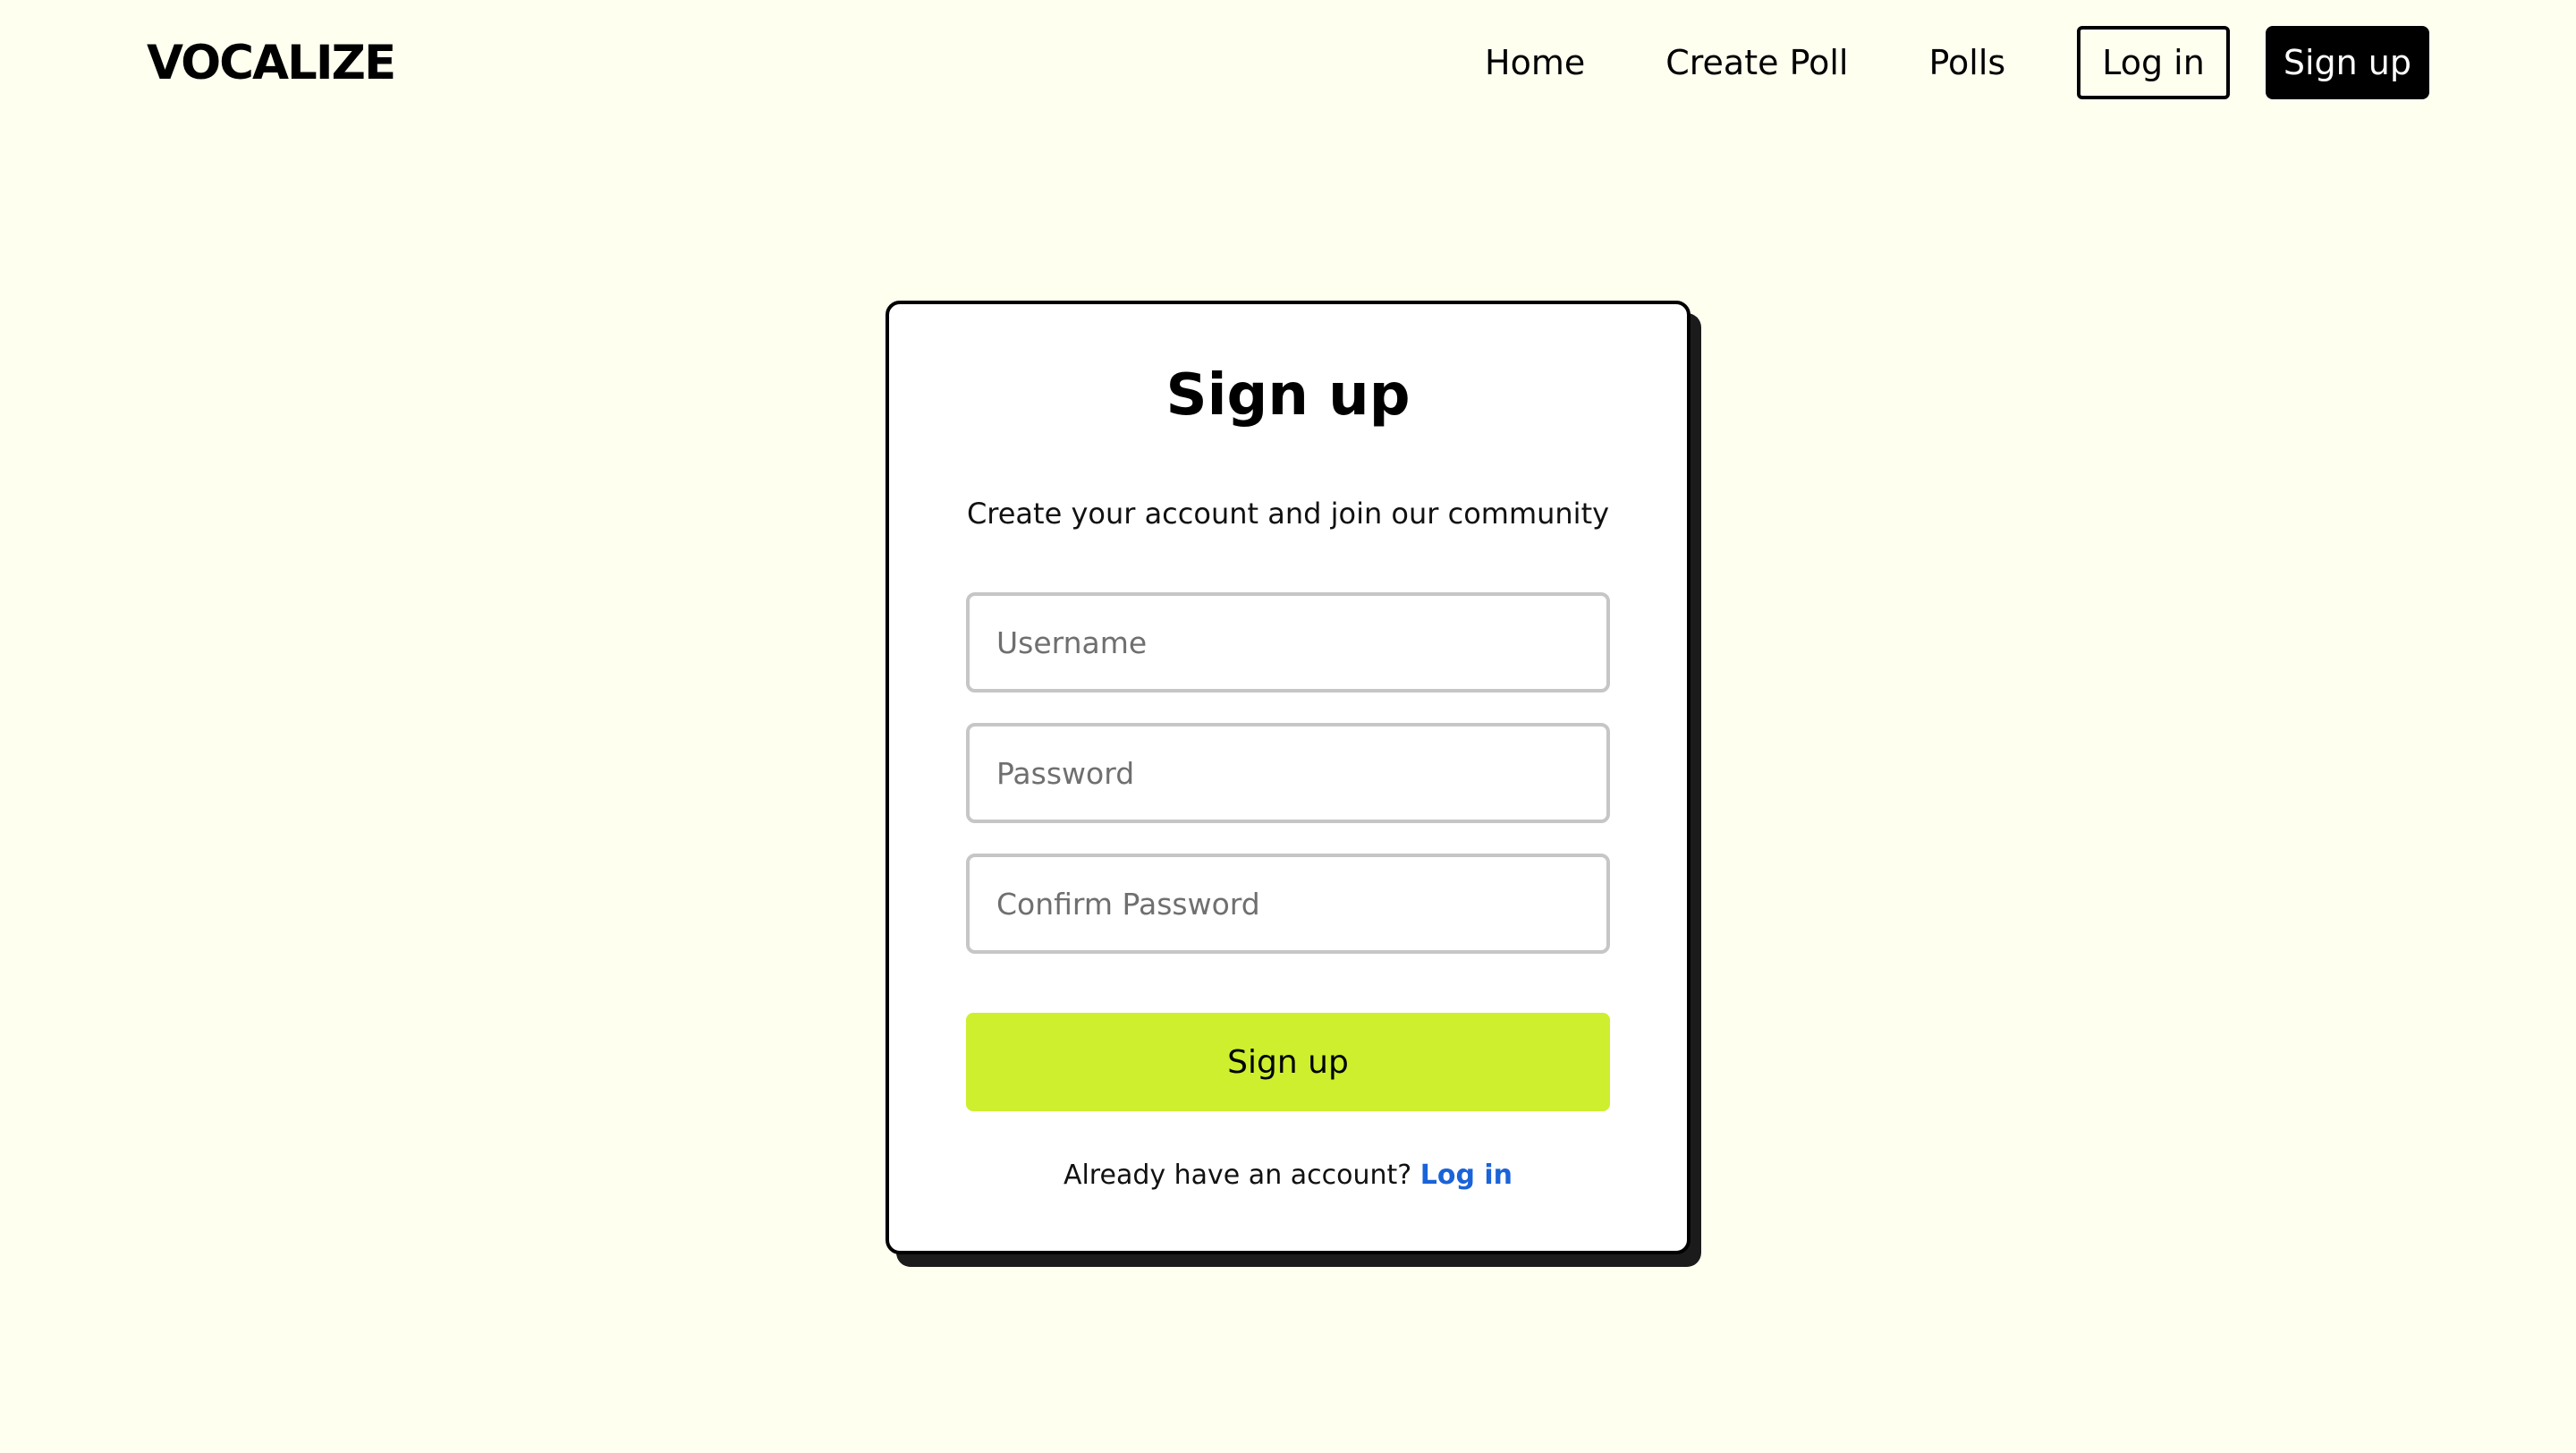 This screenshot has width=2576, height=1453. What do you see at coordinates (1466, 1175) in the screenshot?
I see `login-link: Log in` at bounding box center [1466, 1175].